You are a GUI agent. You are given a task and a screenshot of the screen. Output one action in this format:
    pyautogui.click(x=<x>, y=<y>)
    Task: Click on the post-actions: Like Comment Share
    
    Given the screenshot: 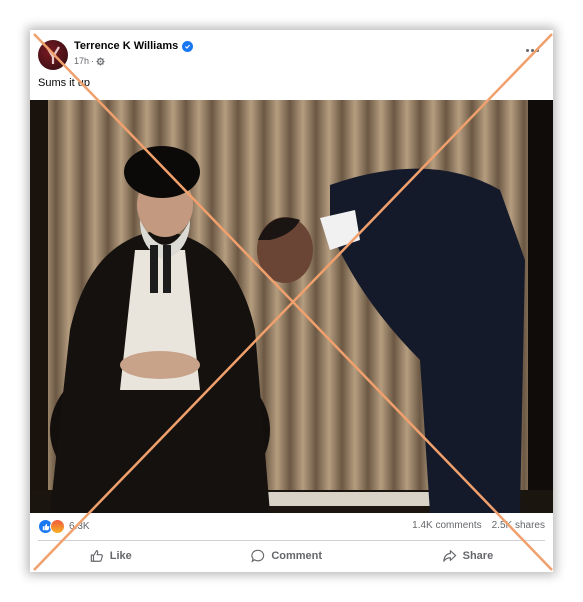 What is the action you would take?
    pyautogui.click(x=291, y=556)
    